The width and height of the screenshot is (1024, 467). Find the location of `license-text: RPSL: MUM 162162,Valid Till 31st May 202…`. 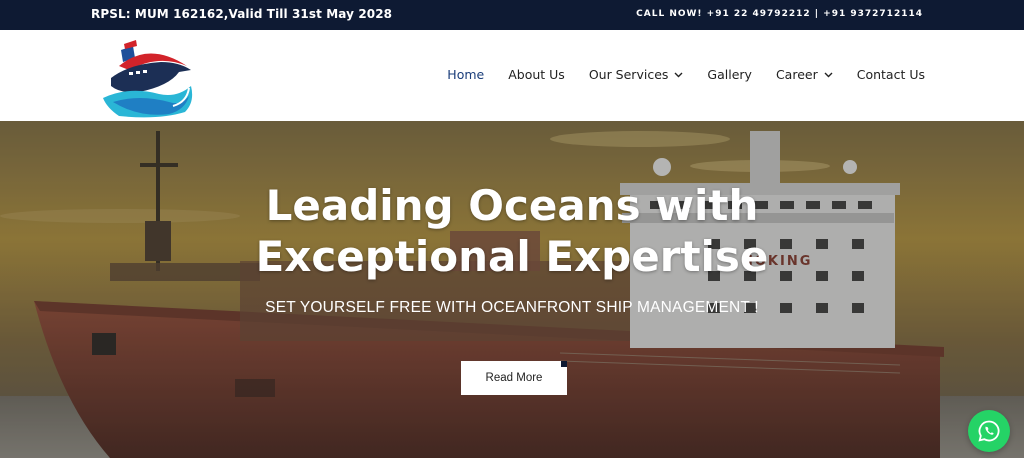

license-text: RPSL: MUM 162162,Valid Till 31st May 202… is located at coordinates (242, 14).